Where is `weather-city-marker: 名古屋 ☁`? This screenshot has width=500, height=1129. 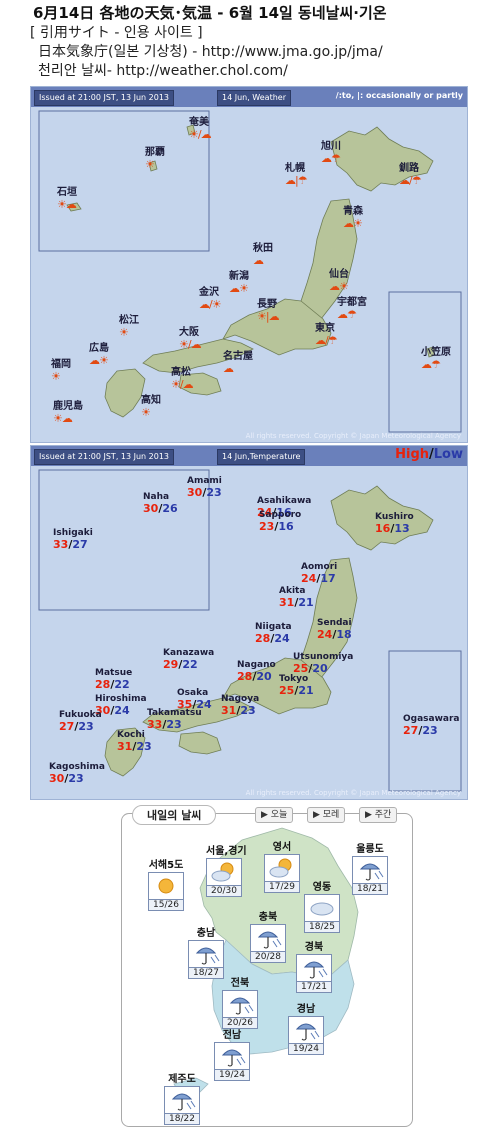 weather-city-marker: 名古屋 ☁ is located at coordinates (238, 361).